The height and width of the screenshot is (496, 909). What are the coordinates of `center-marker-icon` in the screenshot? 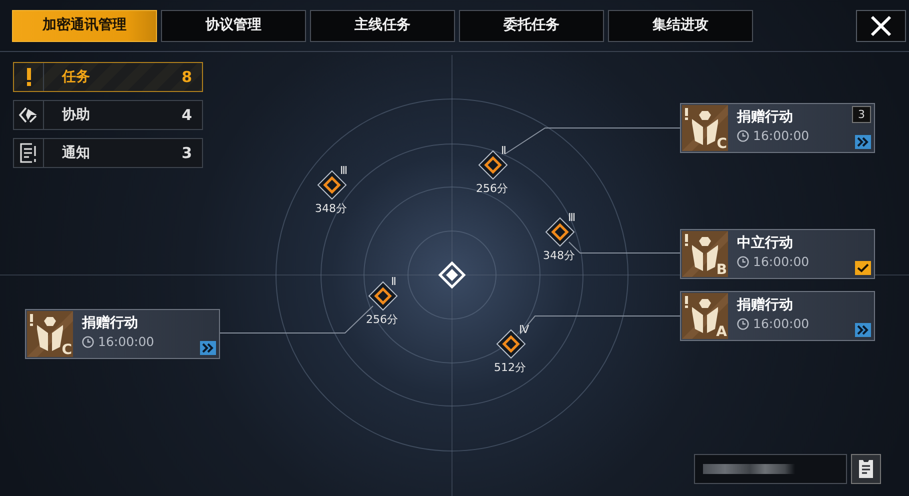 It's located at (452, 275).